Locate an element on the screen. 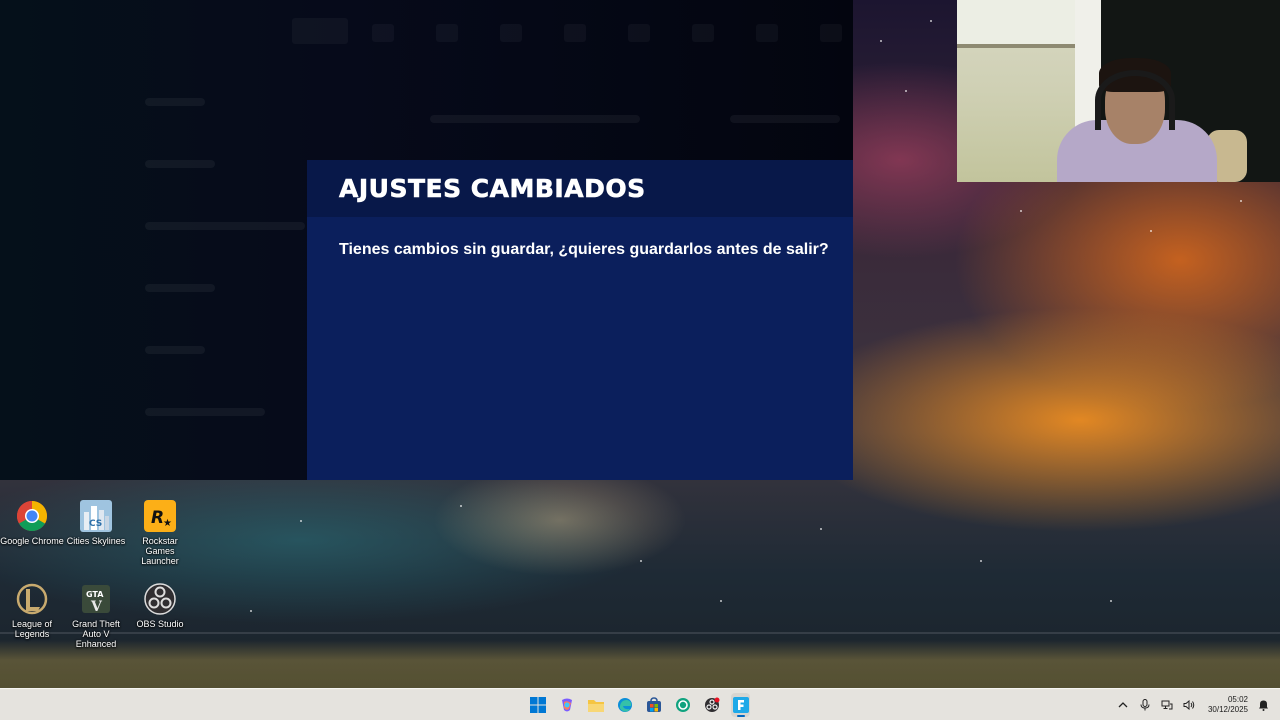 This screenshot has height=720, width=1280. webcam-overlay is located at coordinates (1118, 91).